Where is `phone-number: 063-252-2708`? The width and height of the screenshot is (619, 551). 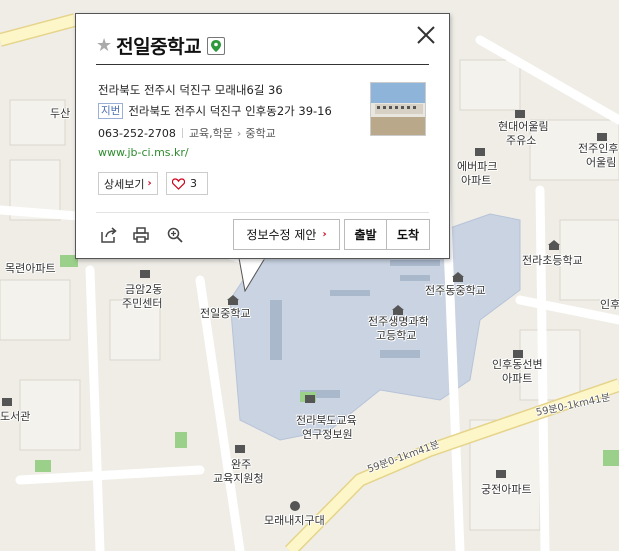
phone-number: 063-252-2708 is located at coordinates (137, 133).